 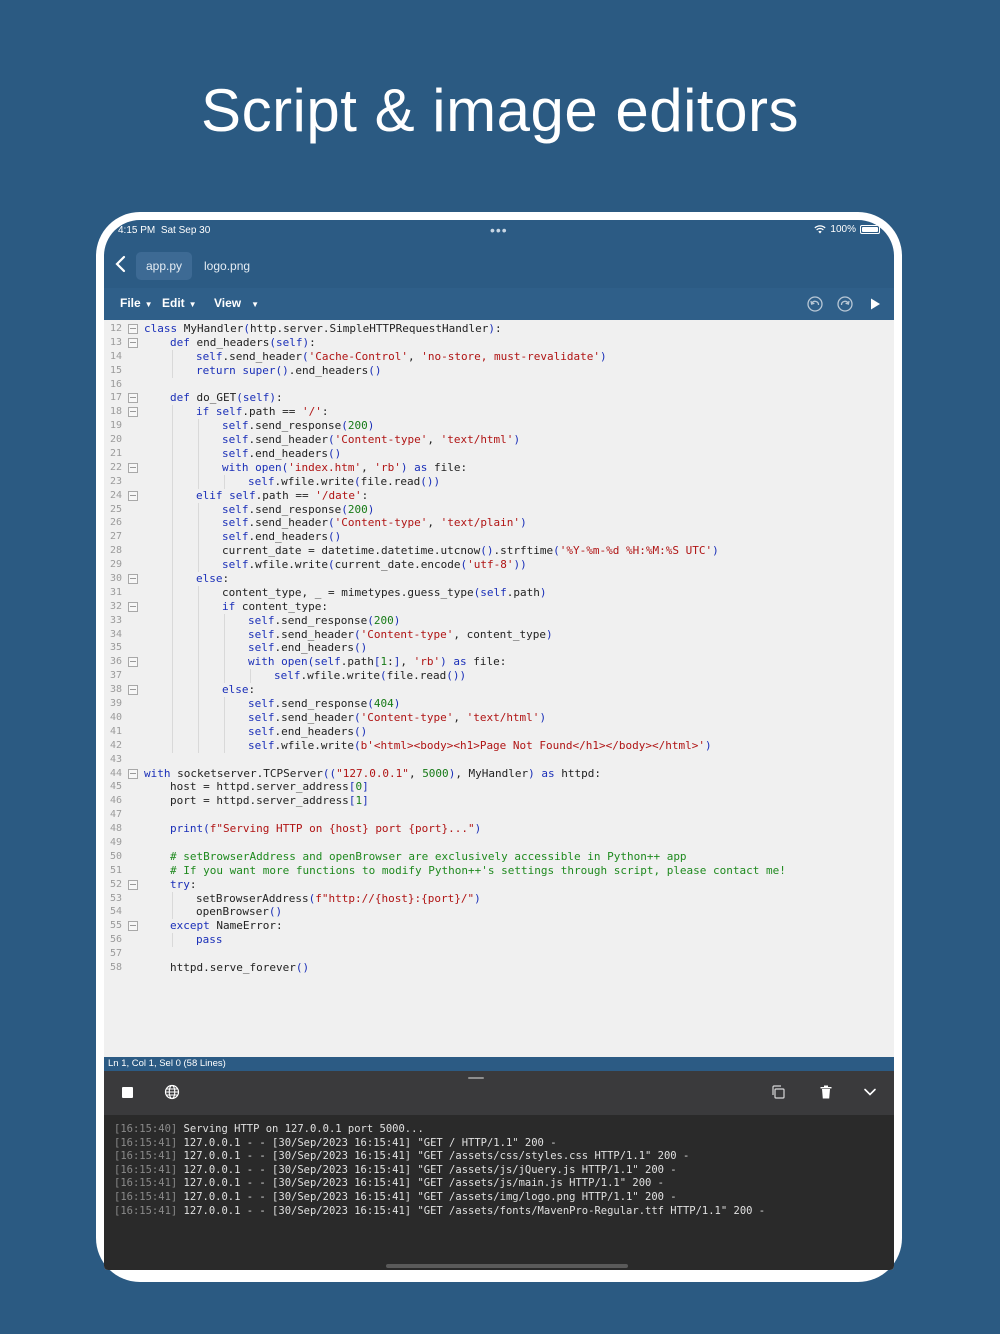 I want to click on code-line: 16, so click(x=499, y=385).